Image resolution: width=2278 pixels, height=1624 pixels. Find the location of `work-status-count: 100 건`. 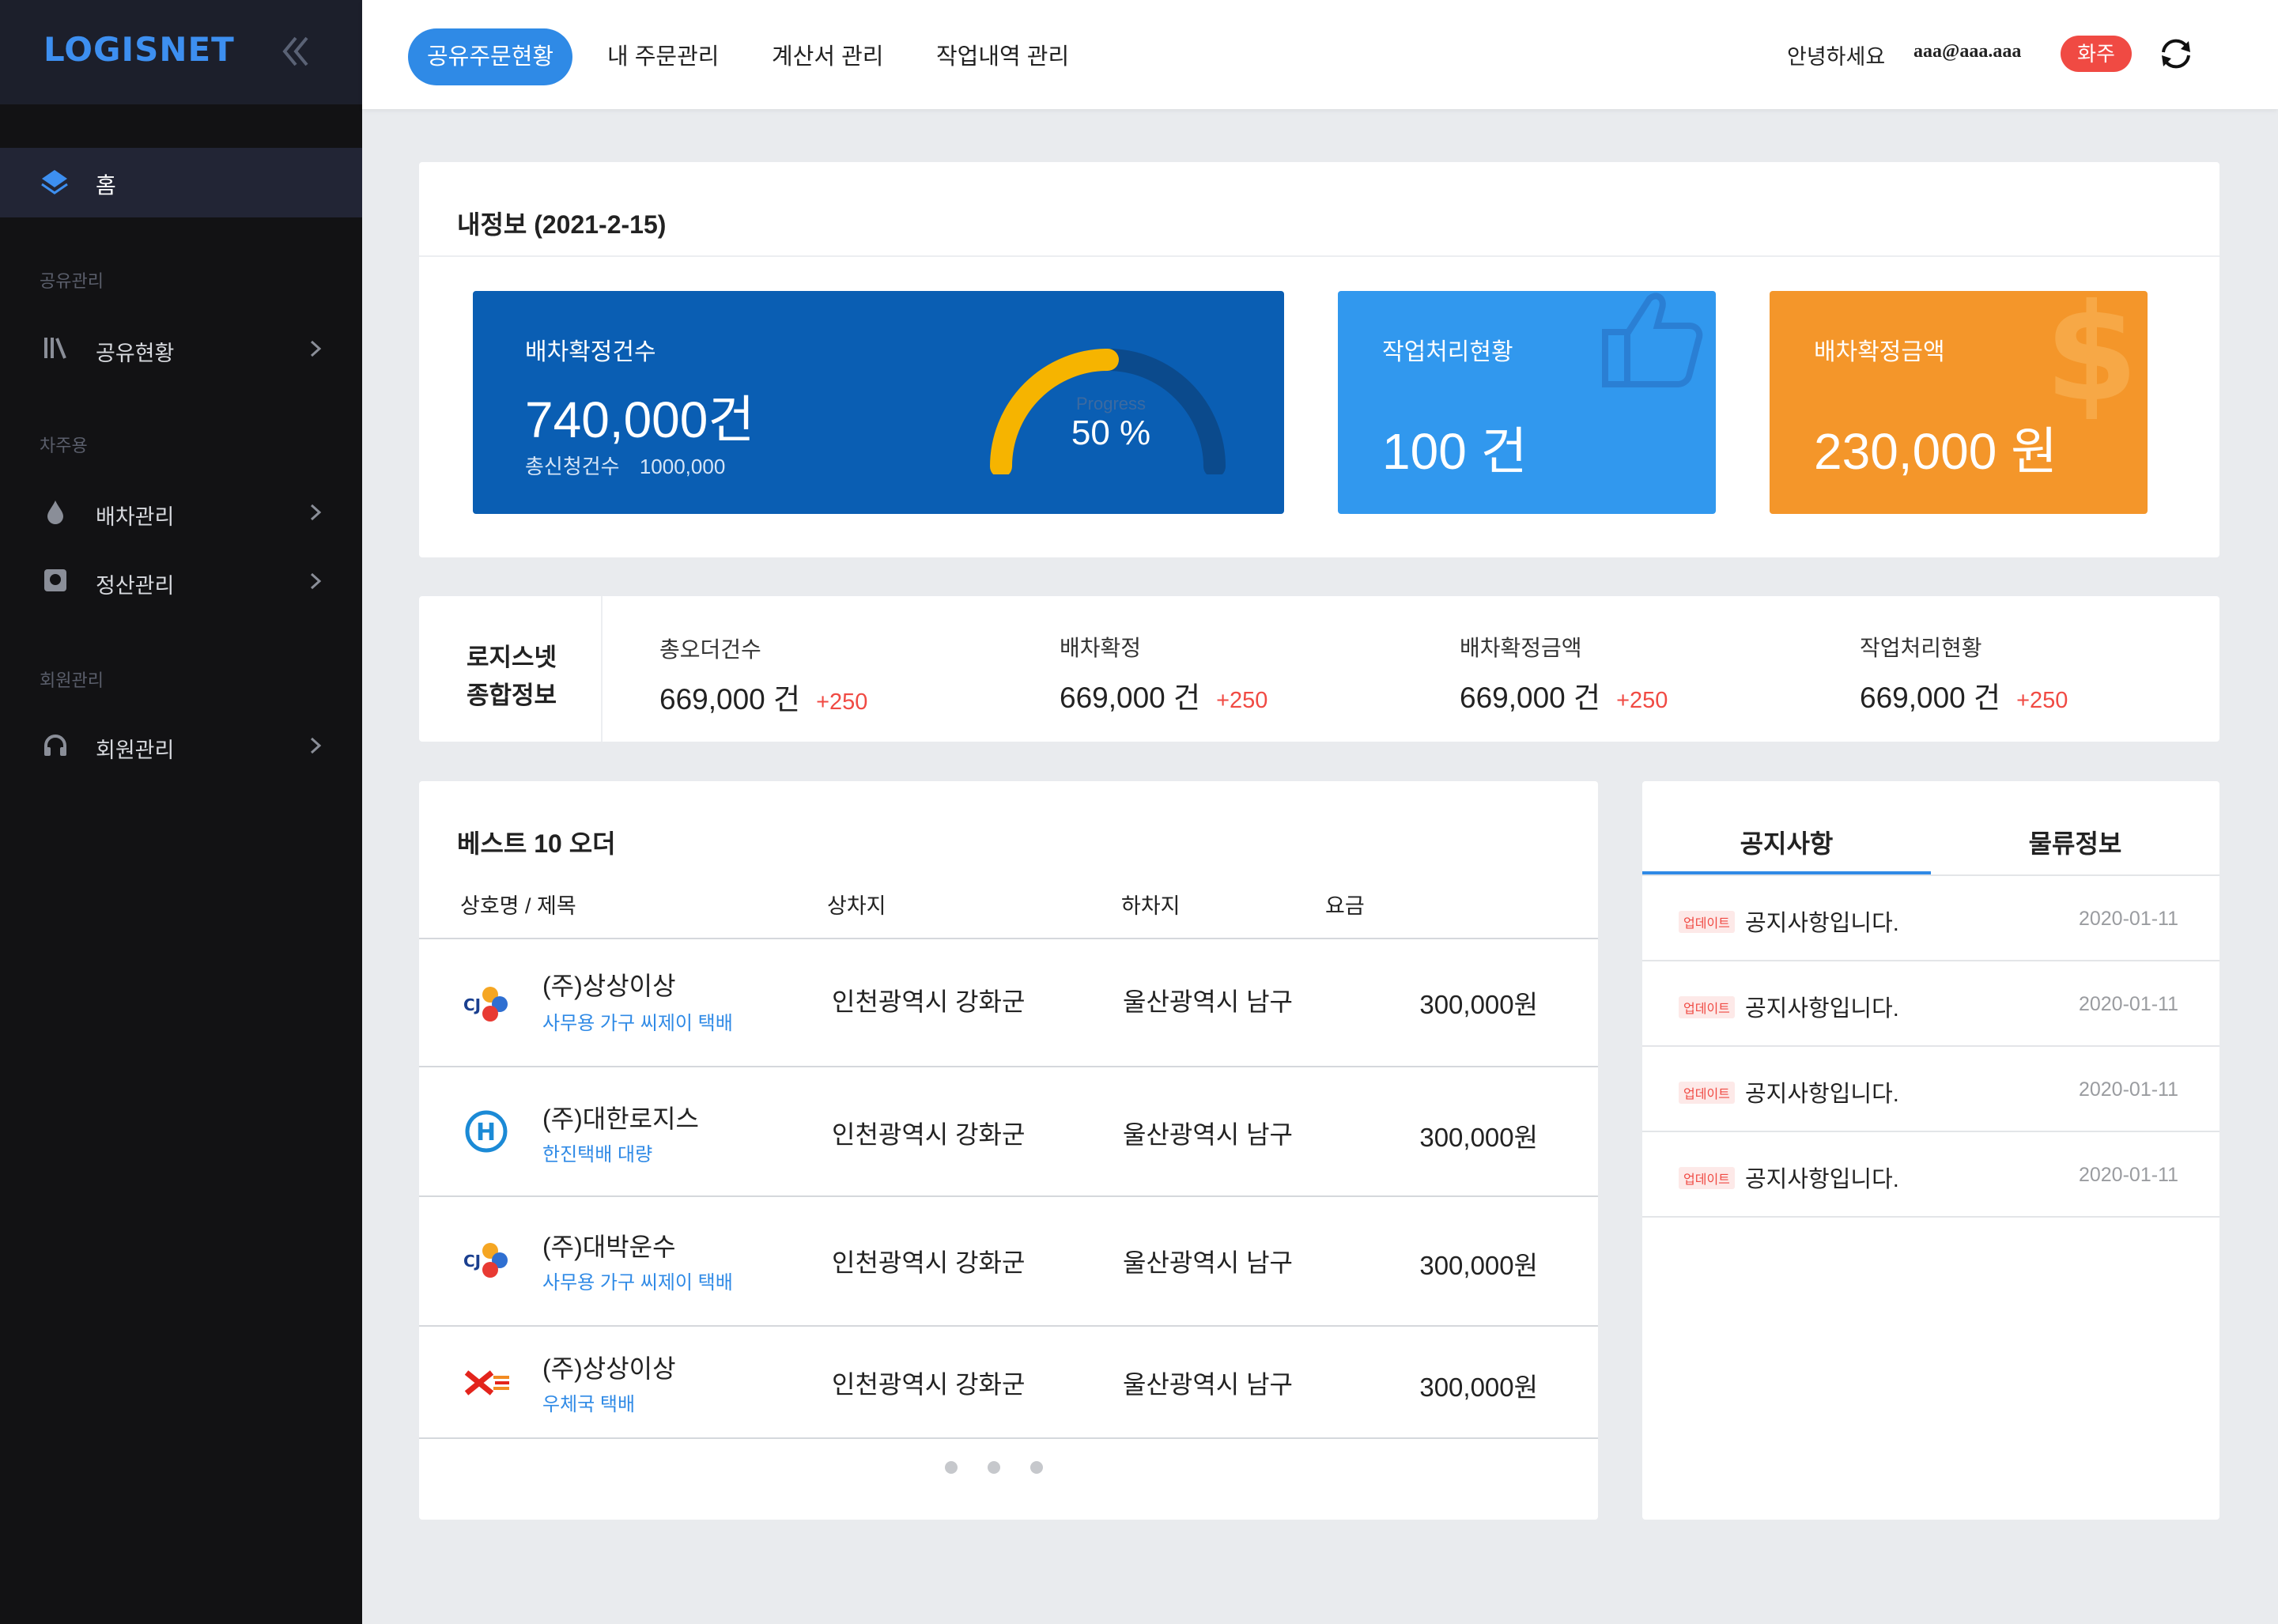

work-status-count: 100 건 is located at coordinates (1455, 452).